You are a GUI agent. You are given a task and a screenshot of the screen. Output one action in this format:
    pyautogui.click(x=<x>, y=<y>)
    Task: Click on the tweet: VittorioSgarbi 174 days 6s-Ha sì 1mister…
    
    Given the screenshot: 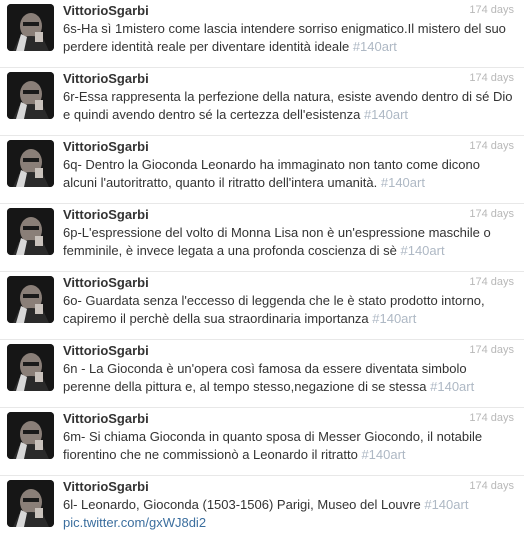 What is the action you would take?
    pyautogui.click(x=262, y=34)
    